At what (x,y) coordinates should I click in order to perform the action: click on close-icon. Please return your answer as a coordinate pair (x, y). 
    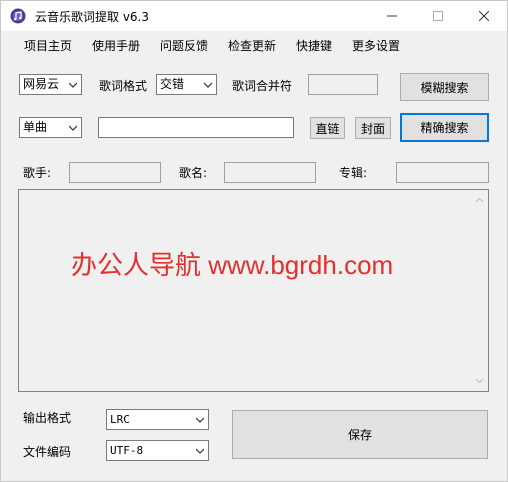
    Looking at the image, I should click on (484, 16).